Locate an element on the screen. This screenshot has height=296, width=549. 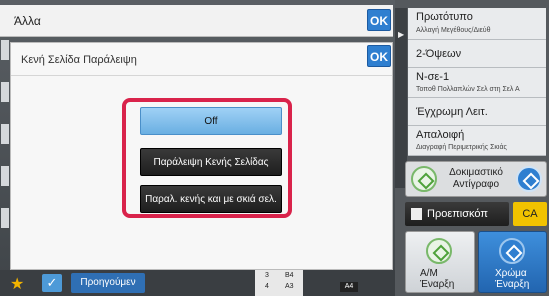
option-skip-blank-shadow-button: Παραλ. κενής και με σκιά σελ. is located at coordinates (211, 199).